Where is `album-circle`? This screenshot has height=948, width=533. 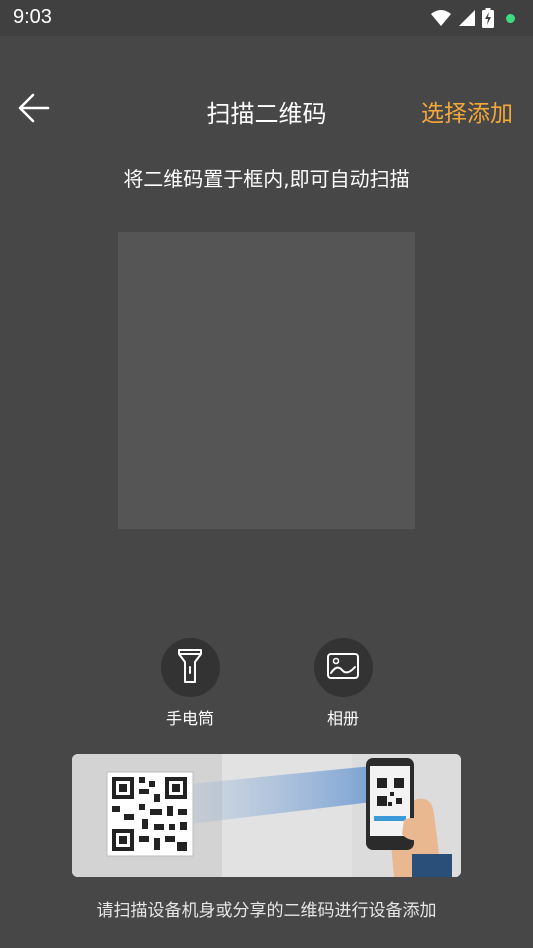 album-circle is located at coordinates (343, 667).